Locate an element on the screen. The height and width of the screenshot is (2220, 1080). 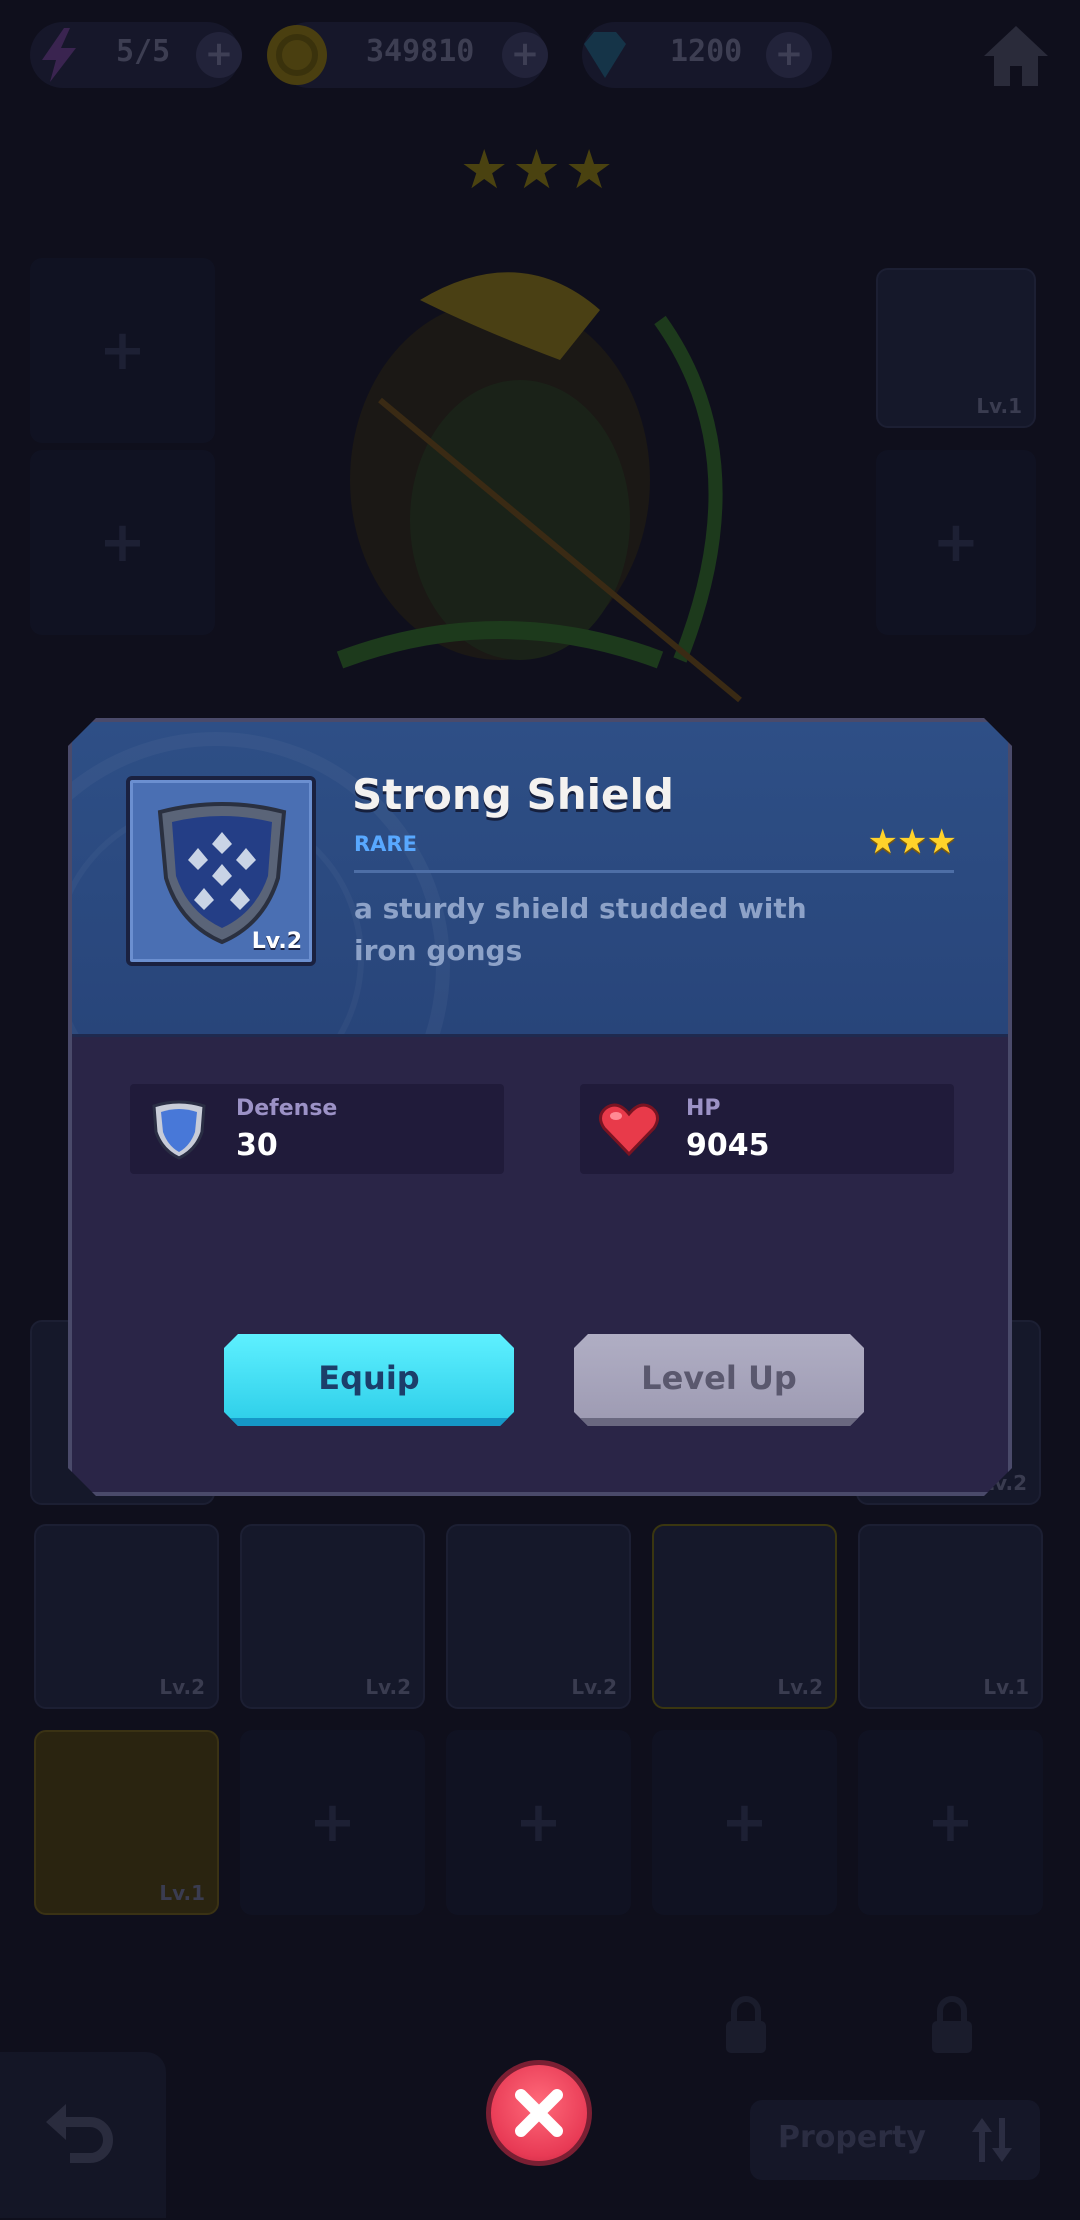
add-energy-button: + is located at coordinates (219, 55).